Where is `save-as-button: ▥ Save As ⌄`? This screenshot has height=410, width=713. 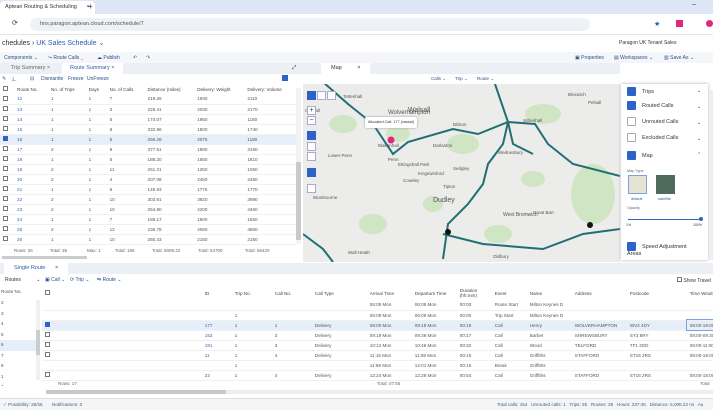 save-as-button: ▥ Save As ⌄ is located at coordinates (679, 58).